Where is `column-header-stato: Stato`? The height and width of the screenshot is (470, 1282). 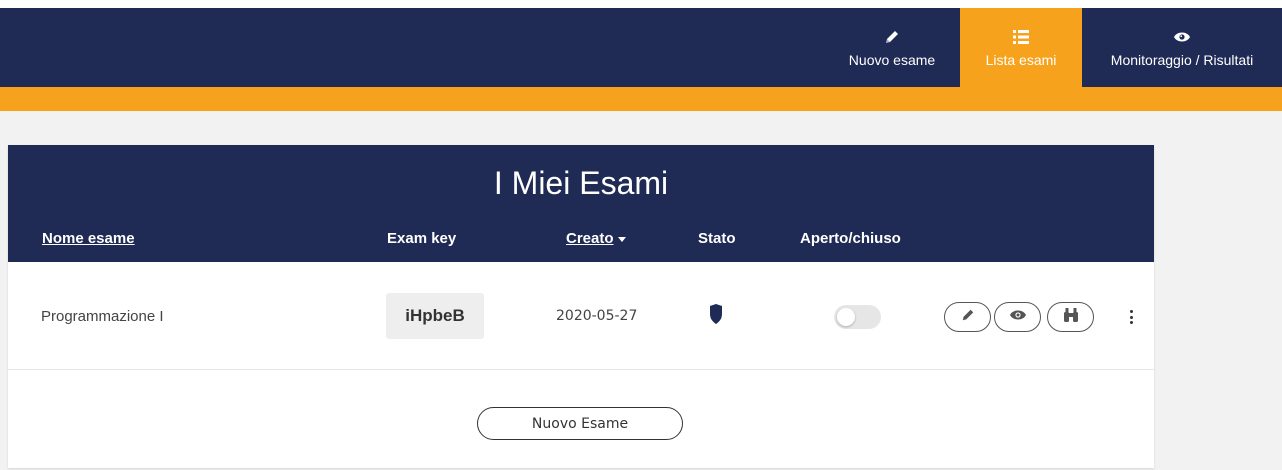 column-header-stato: Stato is located at coordinates (717, 238).